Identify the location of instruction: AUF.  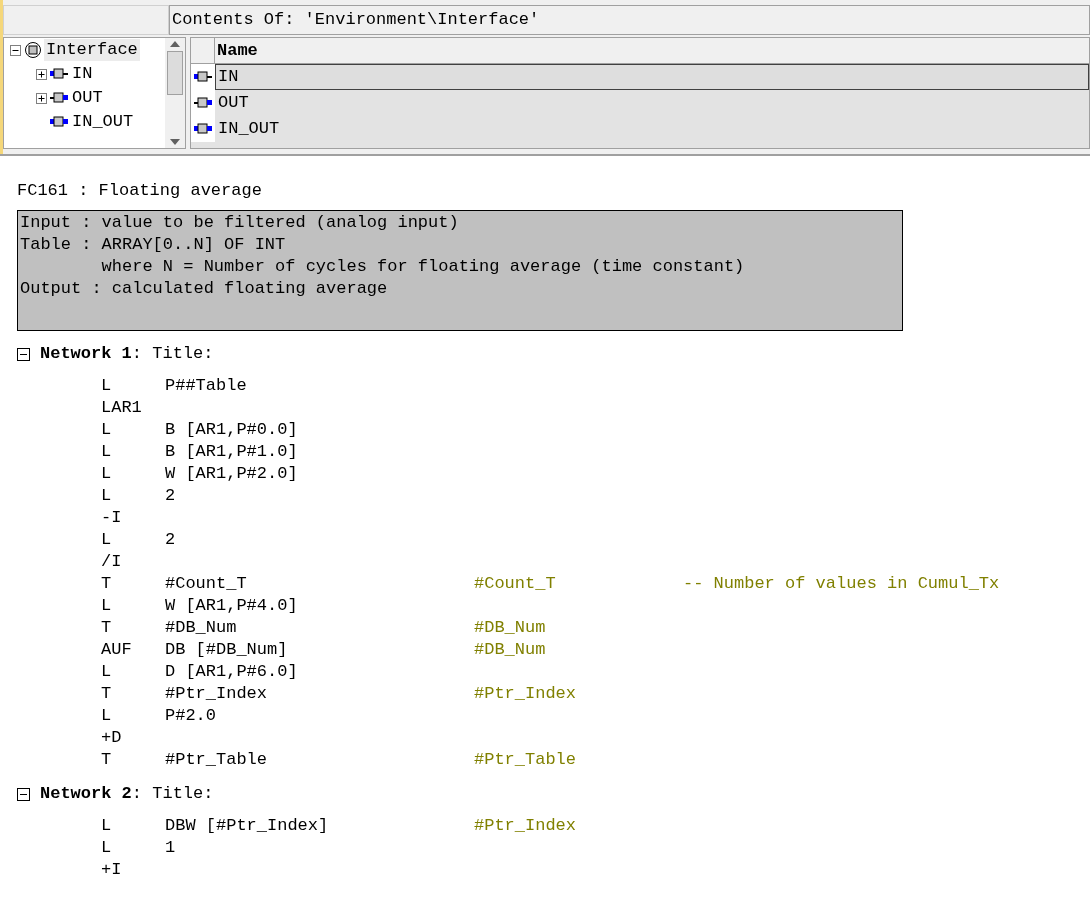
(117, 650).